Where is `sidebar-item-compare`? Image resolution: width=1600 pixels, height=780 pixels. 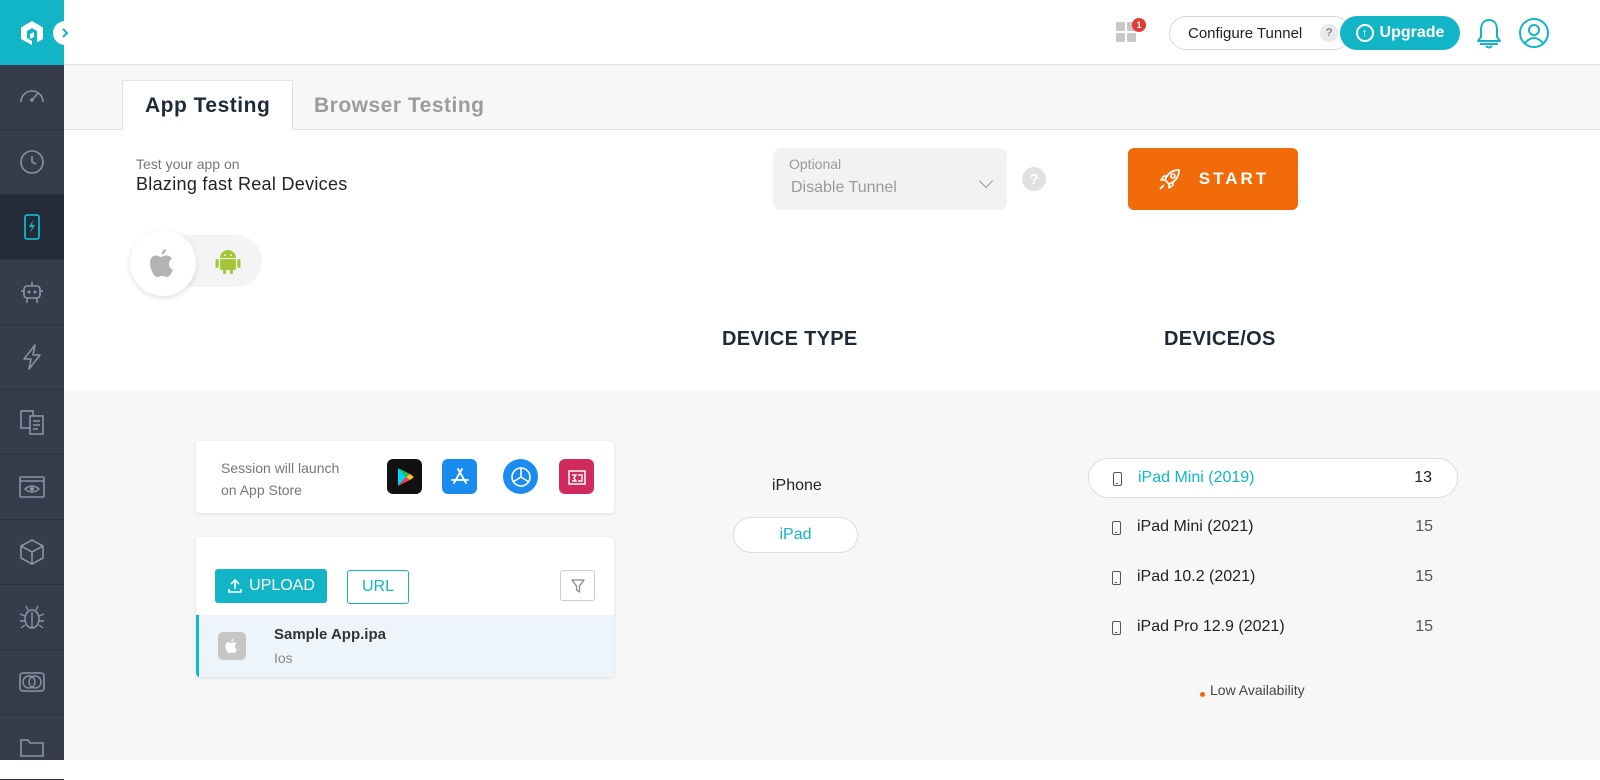 sidebar-item-compare is located at coordinates (32, 682).